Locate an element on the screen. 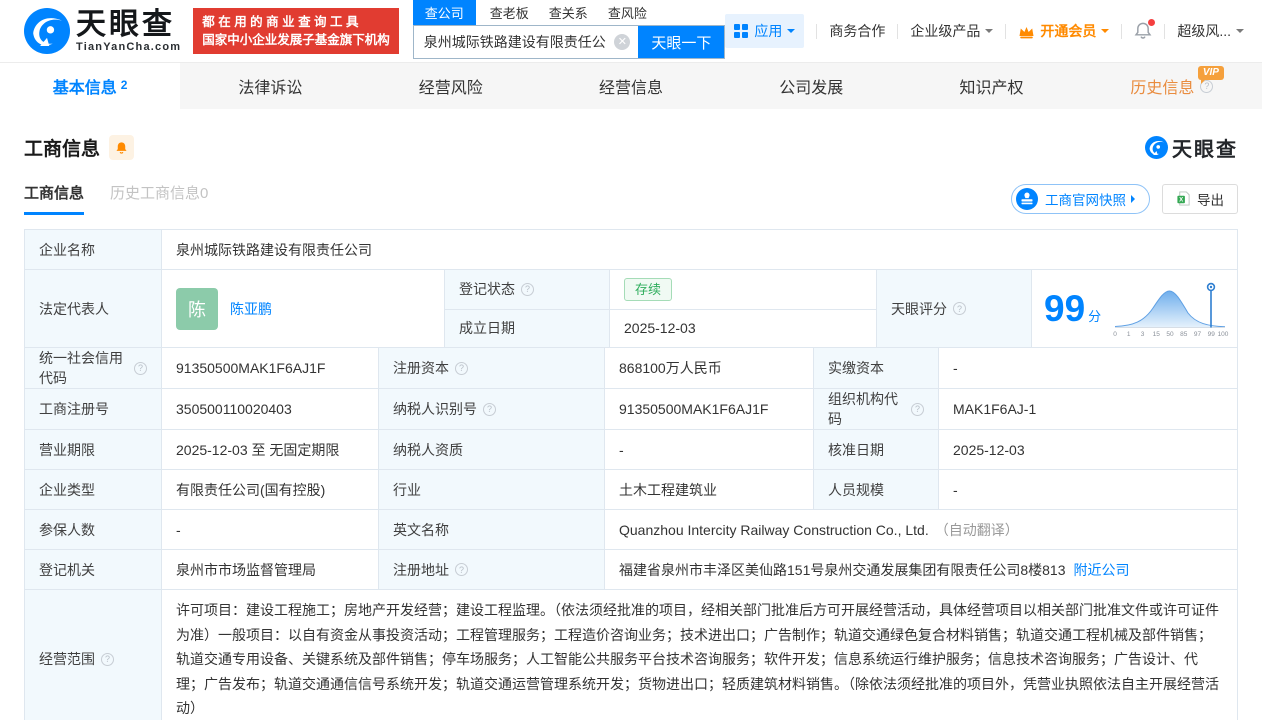  tyc-score-label: 天眼评分 is located at coordinates (919, 308).